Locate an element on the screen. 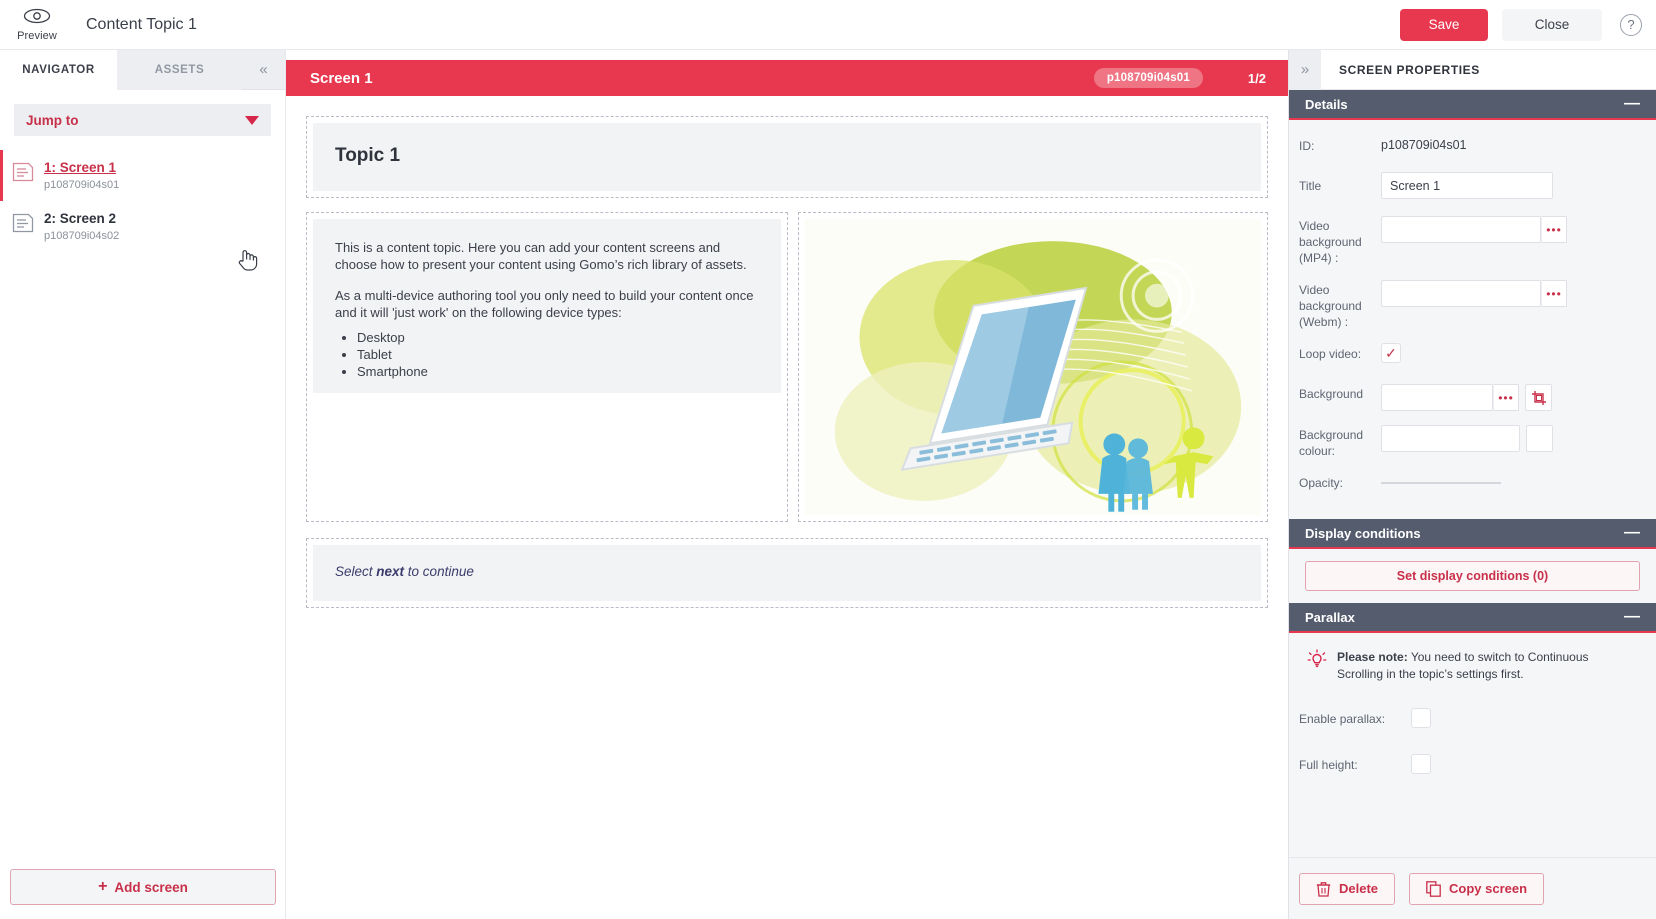 The image size is (1656, 919). check-icon: ✓ is located at coordinates (1391, 353).